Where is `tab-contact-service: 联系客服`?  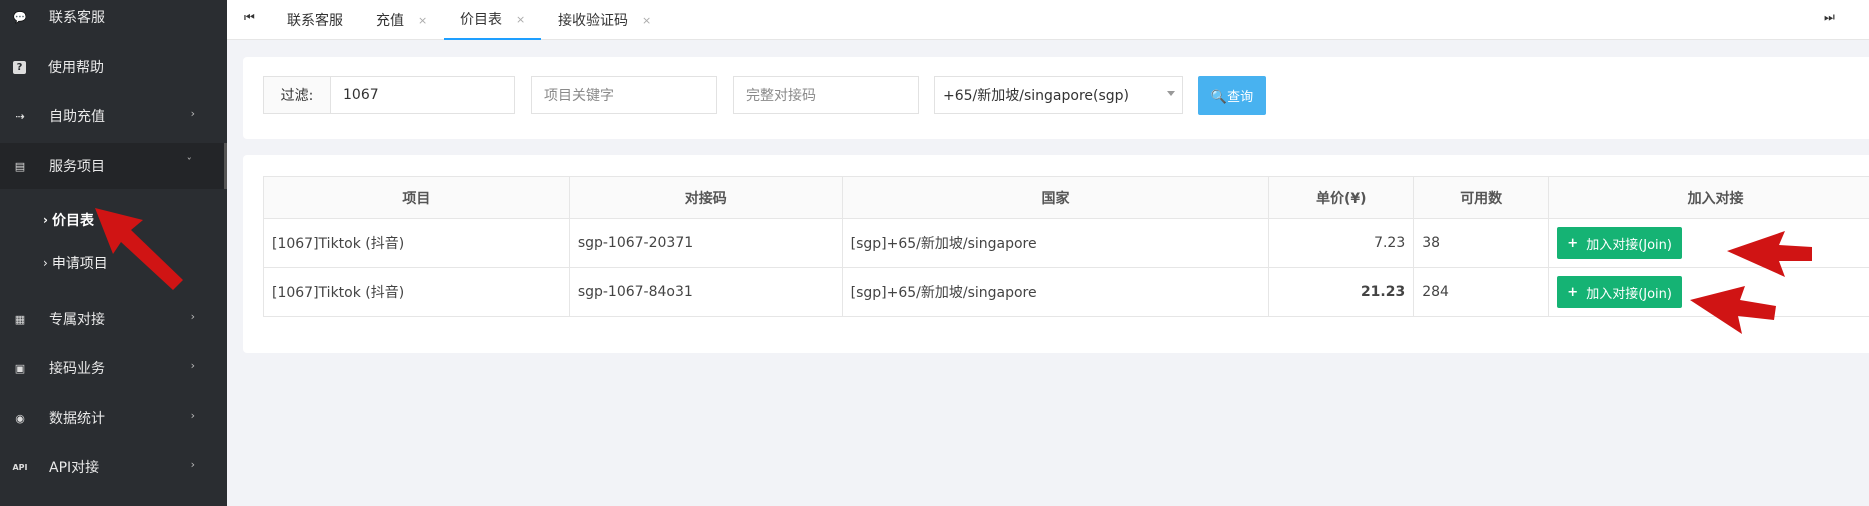
tab-contact-service: 联系客服 is located at coordinates (315, 20).